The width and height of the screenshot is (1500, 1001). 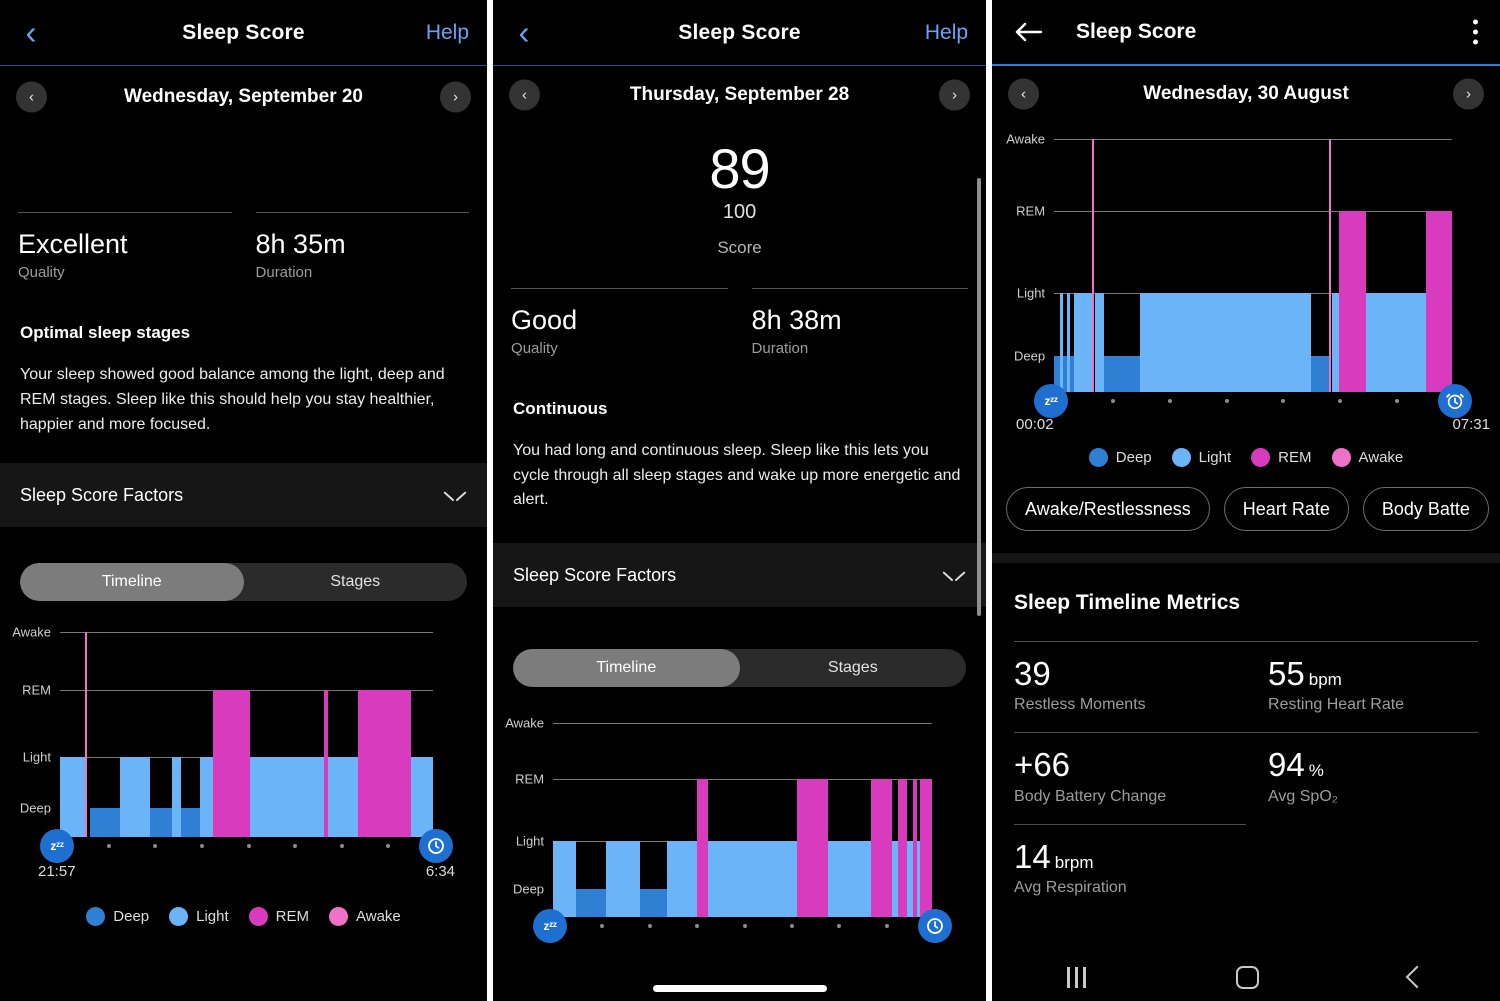 What do you see at coordinates (300, 244) in the screenshot?
I see `duration-value: 8h 35m` at bounding box center [300, 244].